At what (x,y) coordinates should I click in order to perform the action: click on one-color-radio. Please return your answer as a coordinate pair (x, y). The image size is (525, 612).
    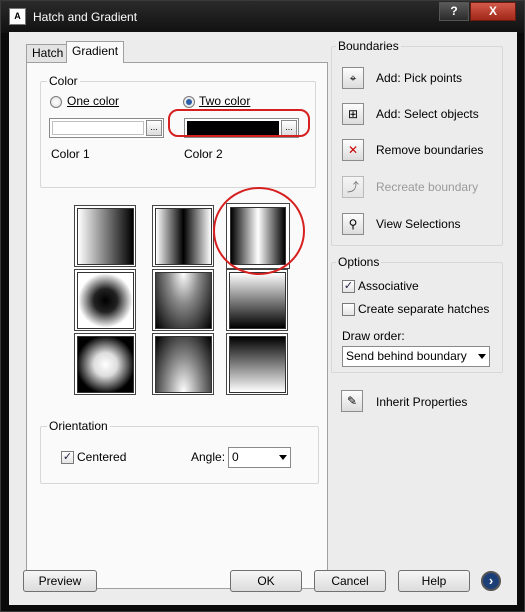
    Looking at the image, I should click on (56, 102).